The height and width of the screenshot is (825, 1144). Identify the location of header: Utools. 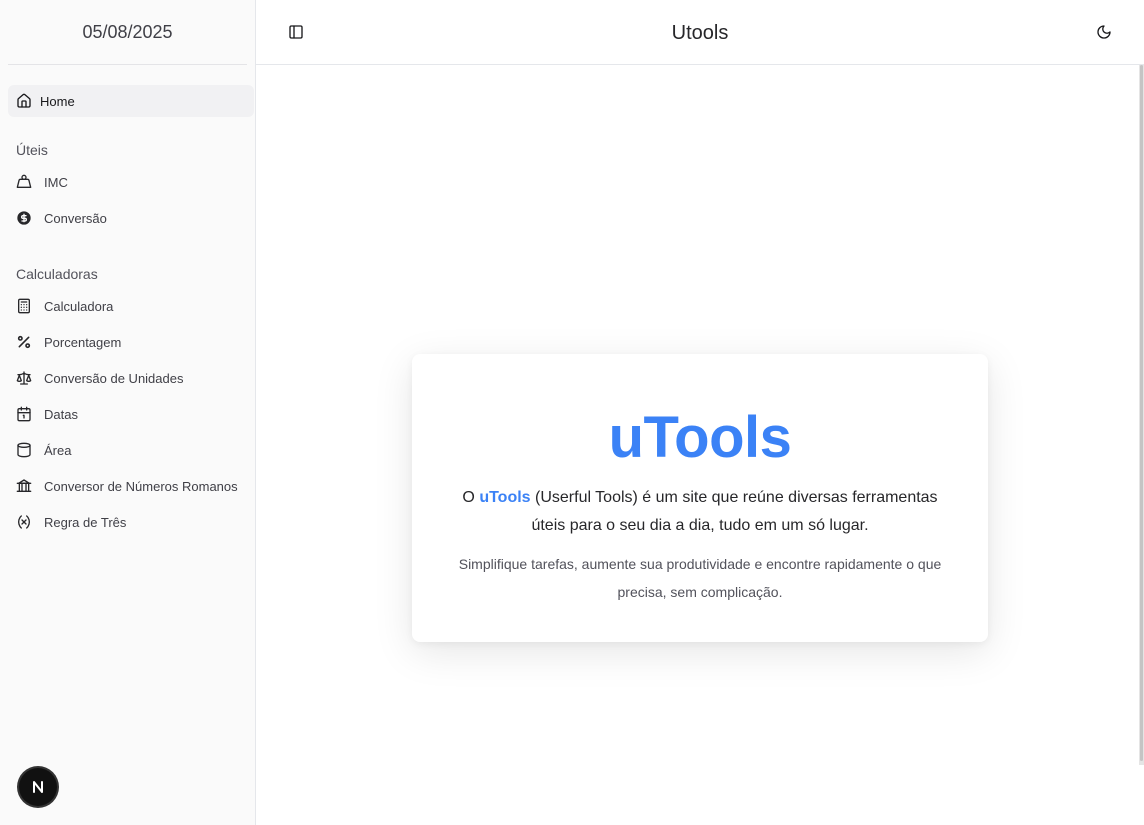
(700, 32).